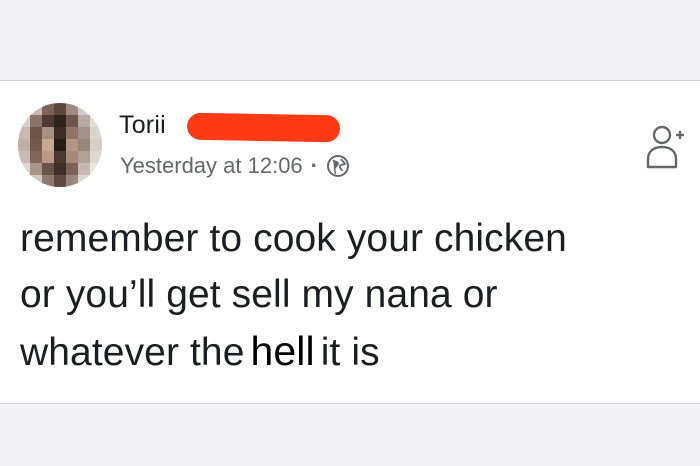 This screenshot has width=700, height=466. What do you see at coordinates (263, 127) in the screenshot?
I see `redaction-mark` at bounding box center [263, 127].